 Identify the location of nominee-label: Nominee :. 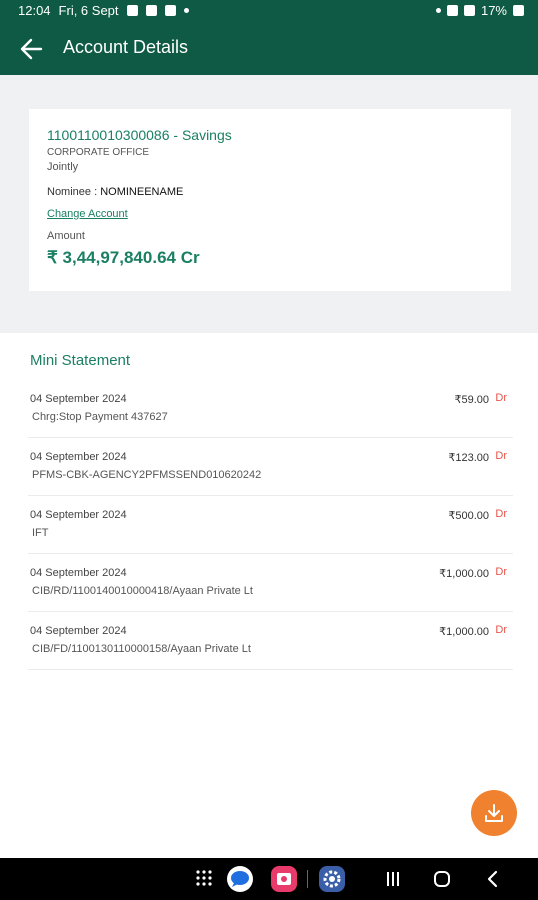
(72, 192).